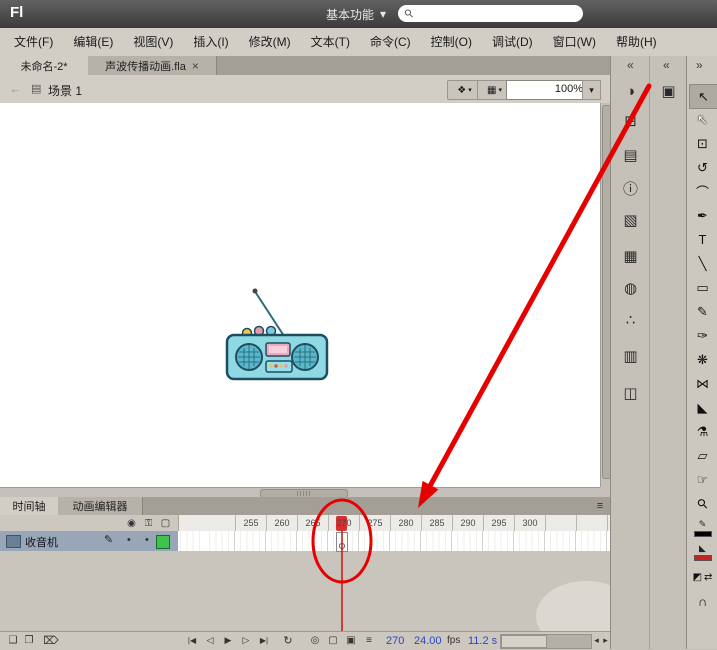 This screenshot has width=717, height=650. Describe the element at coordinates (29, 640) in the screenshot. I see `new-folder-icon: ❒` at that location.